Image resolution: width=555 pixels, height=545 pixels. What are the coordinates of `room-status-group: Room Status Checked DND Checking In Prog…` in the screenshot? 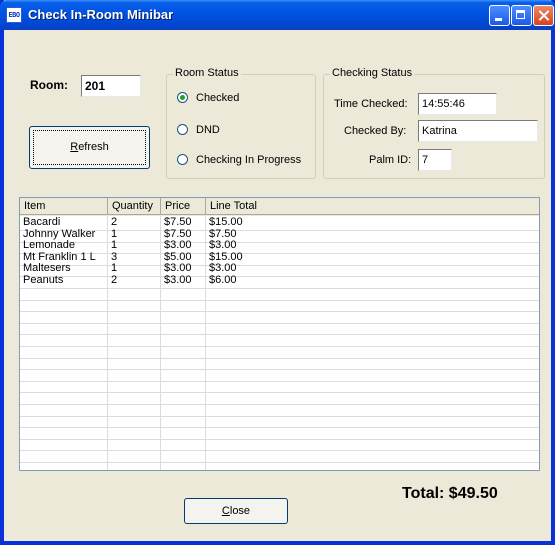 It's located at (241, 123).